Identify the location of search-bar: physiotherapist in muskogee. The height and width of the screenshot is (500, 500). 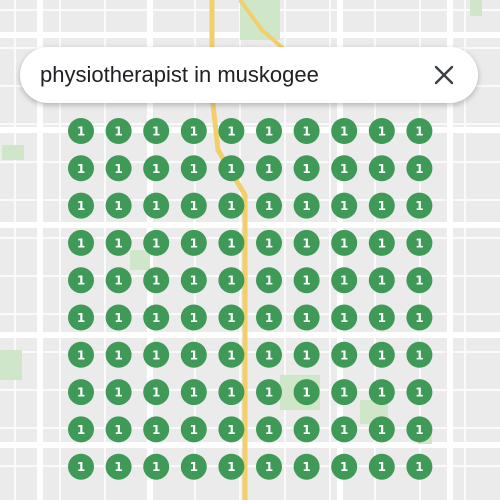
(249, 75).